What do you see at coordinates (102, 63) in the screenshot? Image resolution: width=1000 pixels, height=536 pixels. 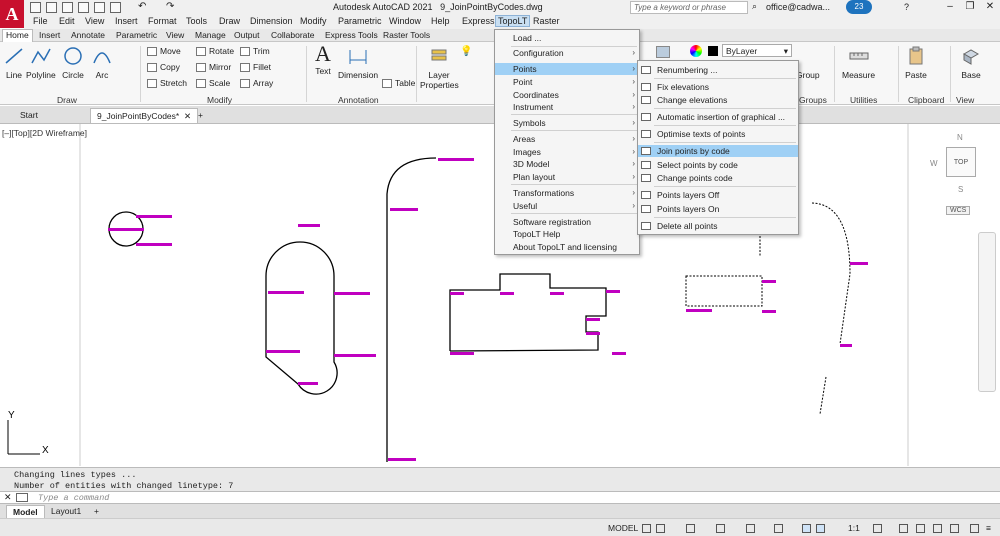 I see `arc-button: Arc` at bounding box center [102, 63].